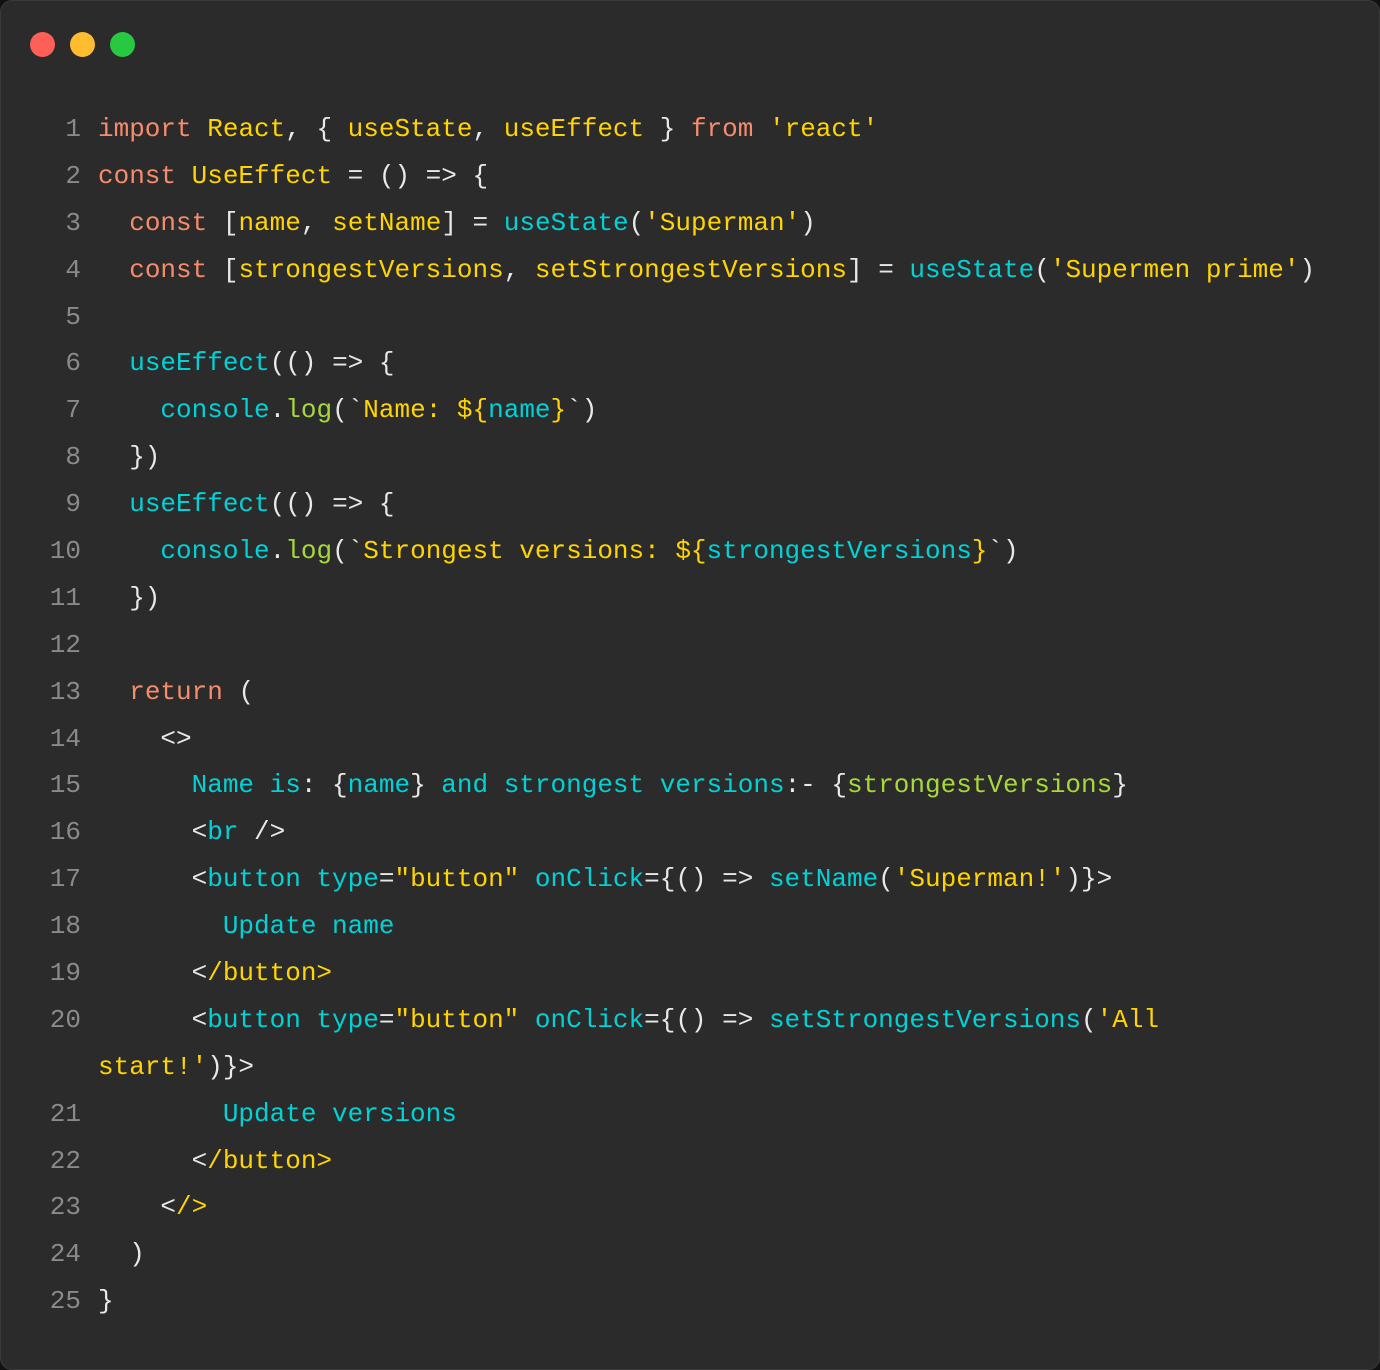 The height and width of the screenshot is (1370, 1380). What do you see at coordinates (293, 879) in the screenshot?
I see `code-token: button type` at bounding box center [293, 879].